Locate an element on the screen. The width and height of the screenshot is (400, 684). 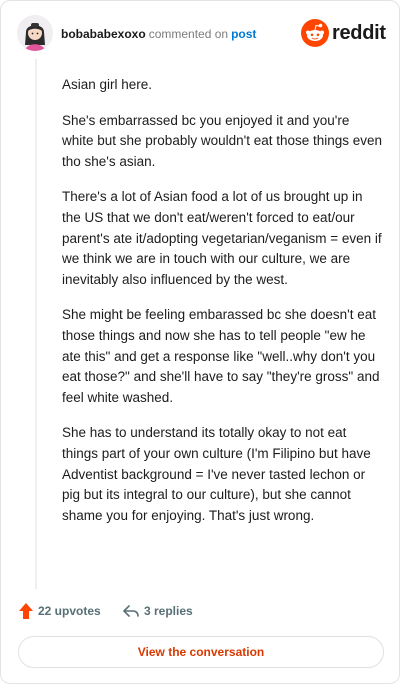
upvote-button: 22 upvotes is located at coordinates (60, 611).